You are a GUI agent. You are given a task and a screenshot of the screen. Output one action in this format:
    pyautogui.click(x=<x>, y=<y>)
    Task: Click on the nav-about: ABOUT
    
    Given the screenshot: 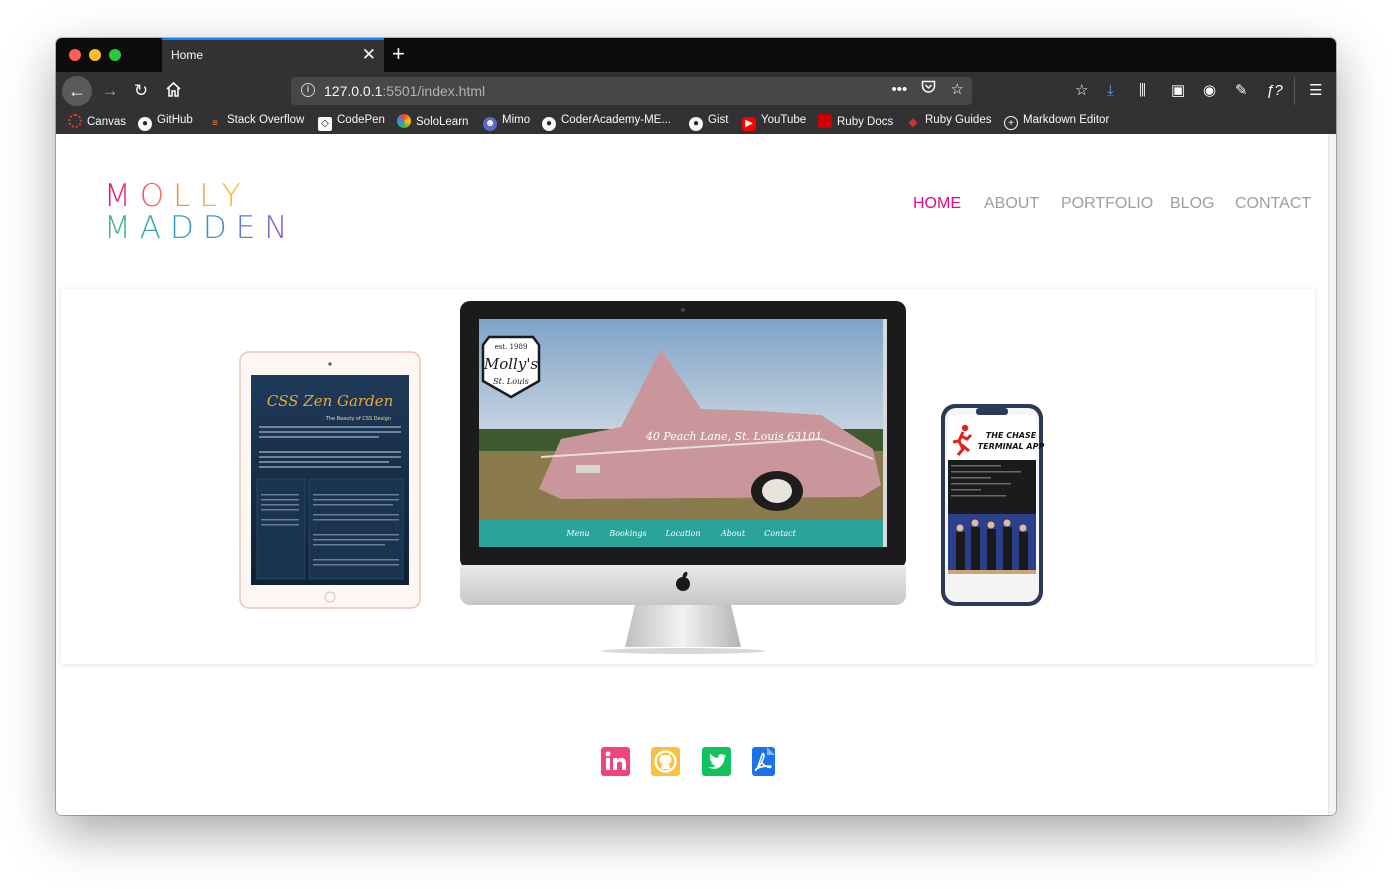 What is the action you would take?
    pyautogui.click(x=1011, y=204)
    